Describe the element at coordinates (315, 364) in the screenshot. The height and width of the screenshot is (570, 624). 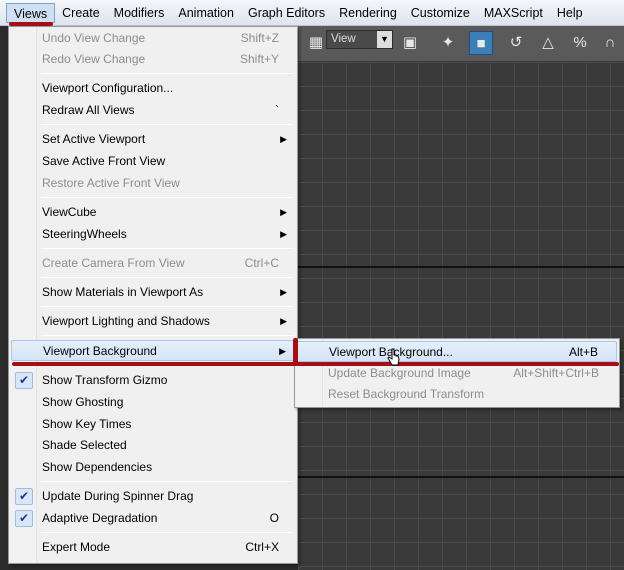
I see `annotation-underline-viewport-background` at that location.